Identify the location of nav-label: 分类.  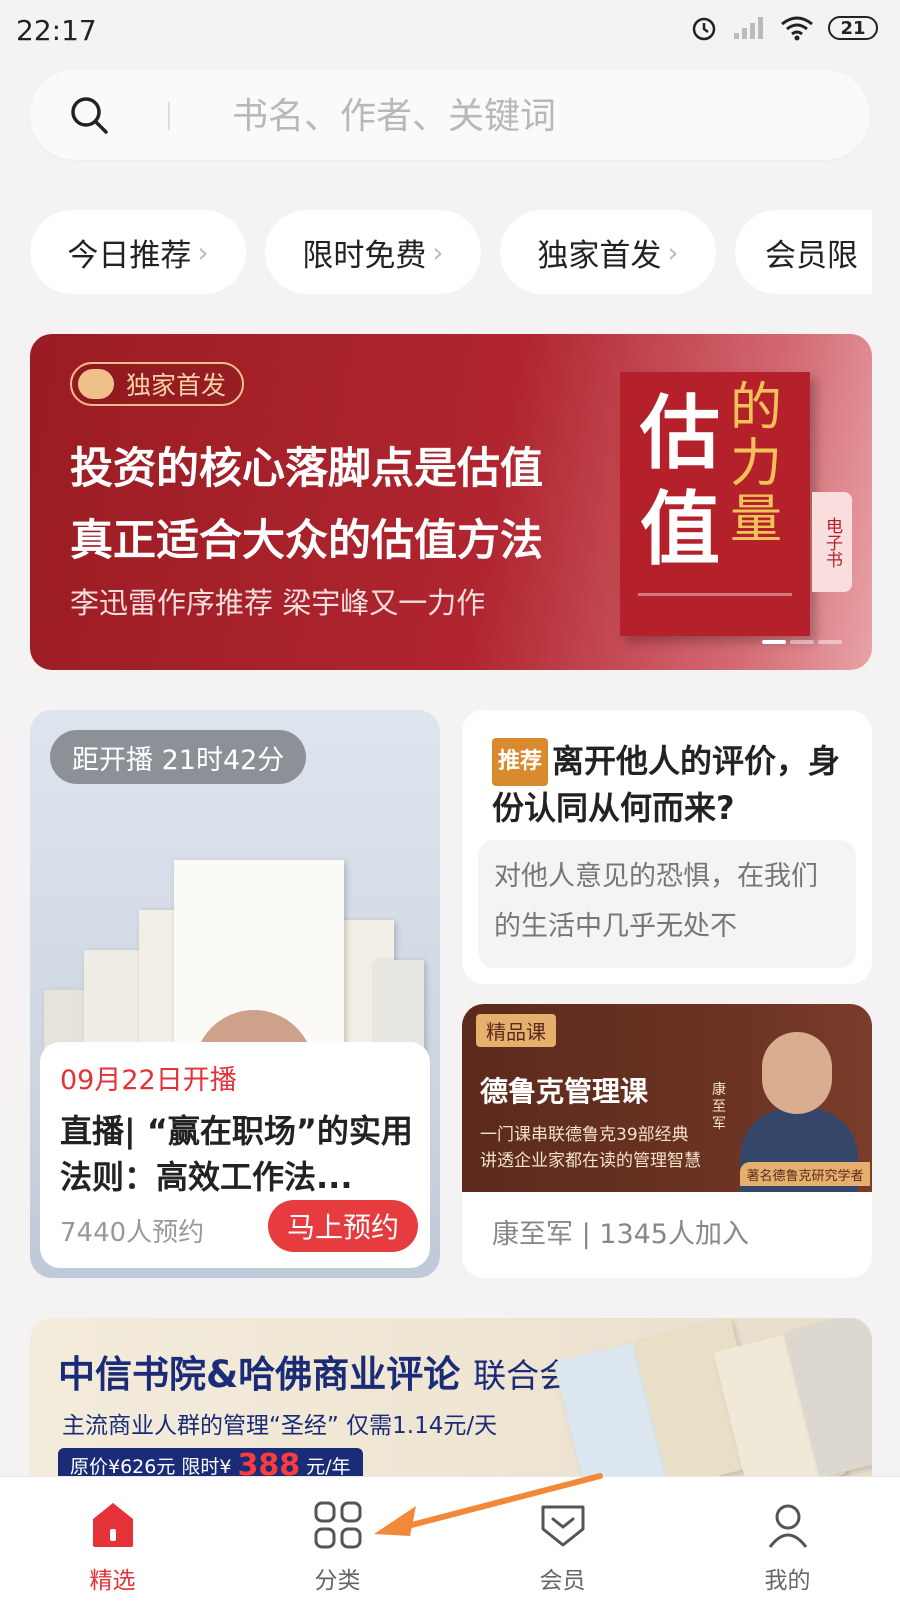
(337, 1581).